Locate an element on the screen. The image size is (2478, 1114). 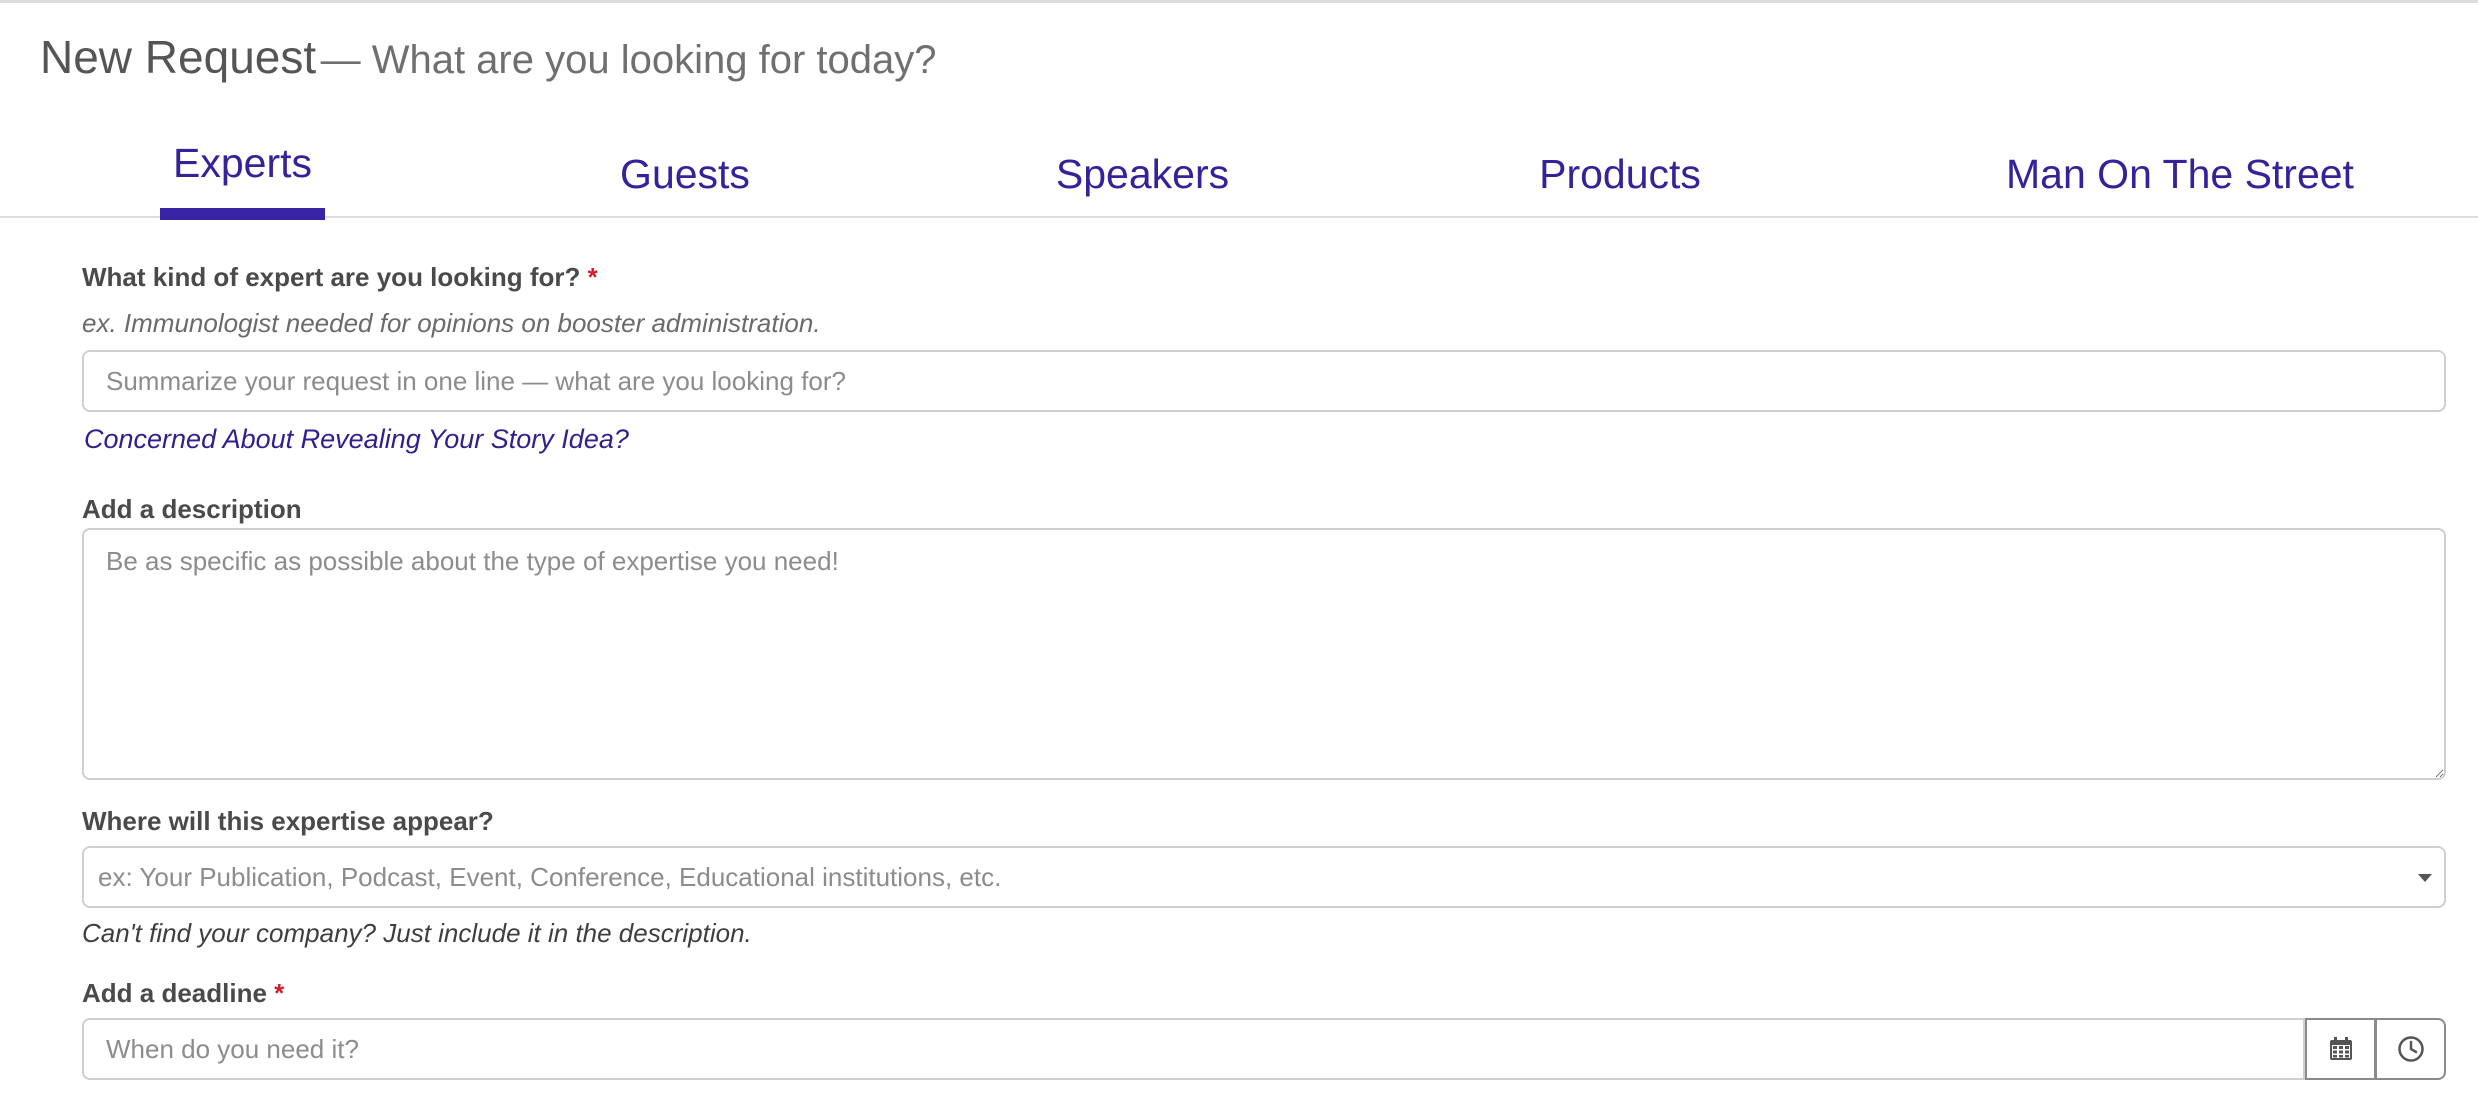
deadline-label: Add a deadline * is located at coordinates (183, 993).